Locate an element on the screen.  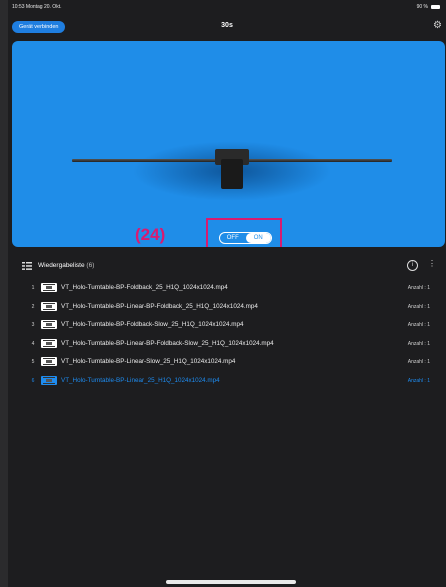
battery-status: 90 % is located at coordinates (428, 7).